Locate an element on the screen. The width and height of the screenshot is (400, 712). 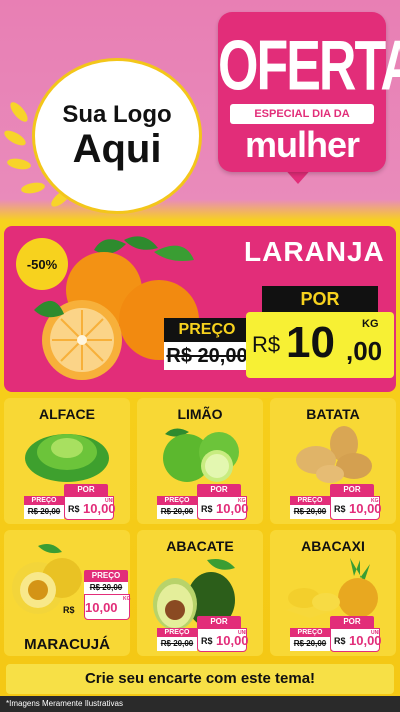
pineapple-image is located at coordinates (332, 588).